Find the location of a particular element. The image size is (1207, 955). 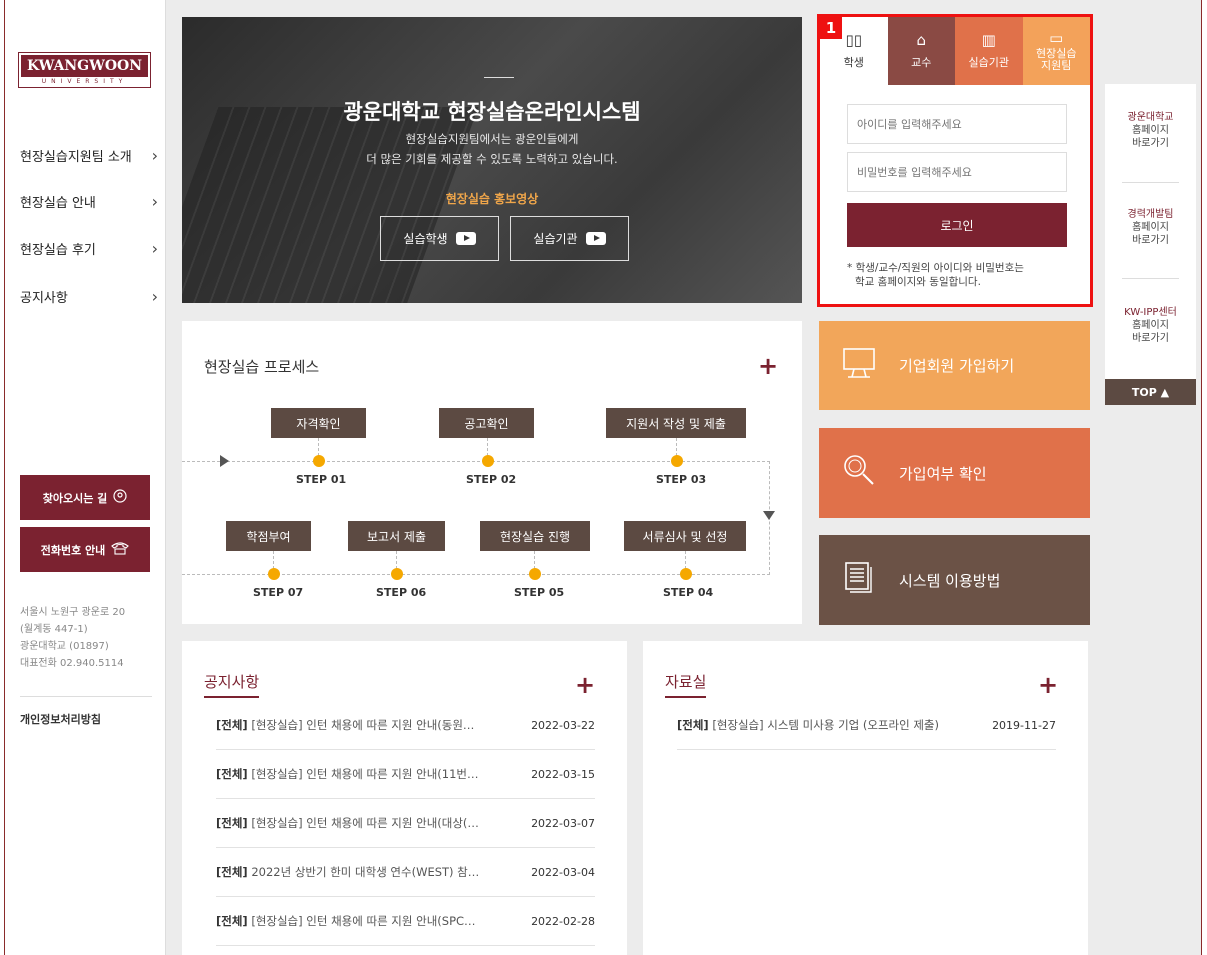

nav-item-notices: 공지사항 › is located at coordinates (89, 296).